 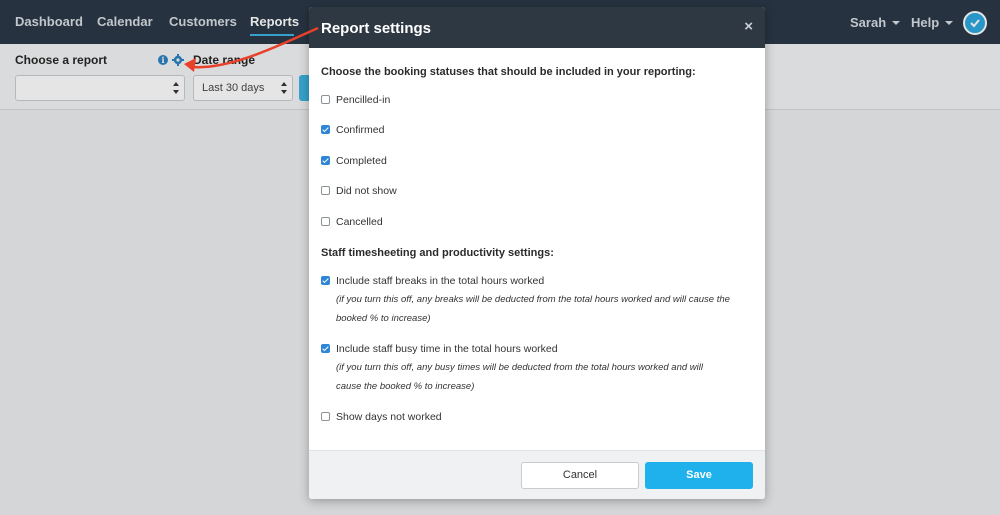 I want to click on status-label: Confirmed, so click(x=360, y=130).